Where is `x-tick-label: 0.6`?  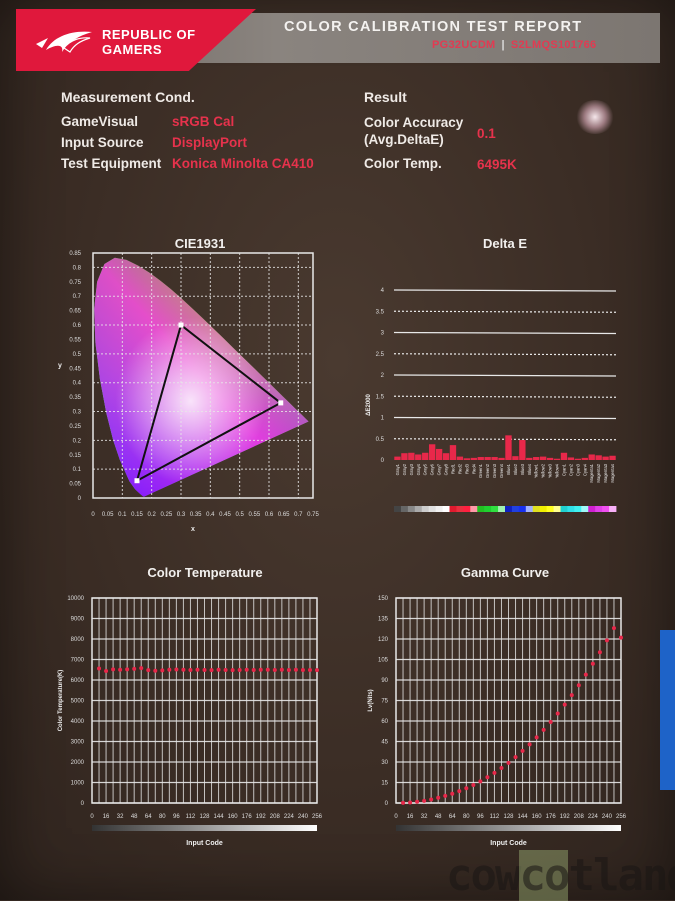
x-tick-label: 0.6 is located at coordinates (269, 515).